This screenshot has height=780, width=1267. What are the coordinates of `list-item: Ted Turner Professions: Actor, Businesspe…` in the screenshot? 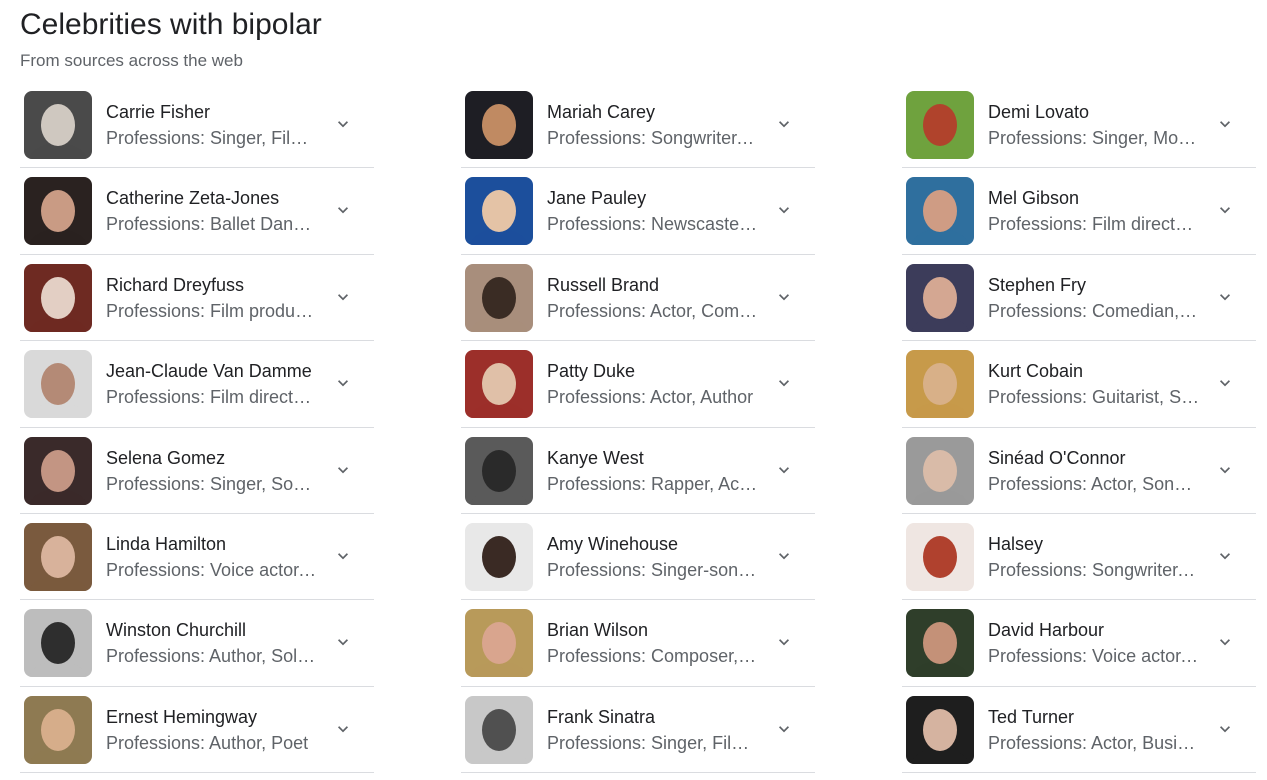 It's located at (1079, 730).